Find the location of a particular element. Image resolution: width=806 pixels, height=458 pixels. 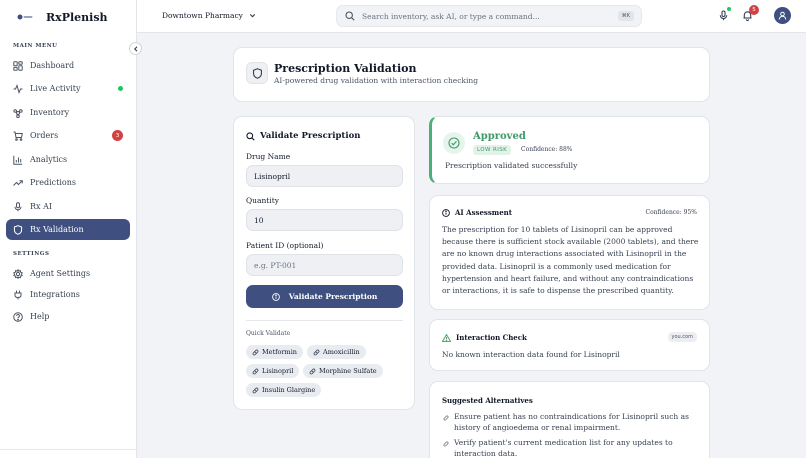

ai-assessment-title: AI Assessment is located at coordinates (483, 212).